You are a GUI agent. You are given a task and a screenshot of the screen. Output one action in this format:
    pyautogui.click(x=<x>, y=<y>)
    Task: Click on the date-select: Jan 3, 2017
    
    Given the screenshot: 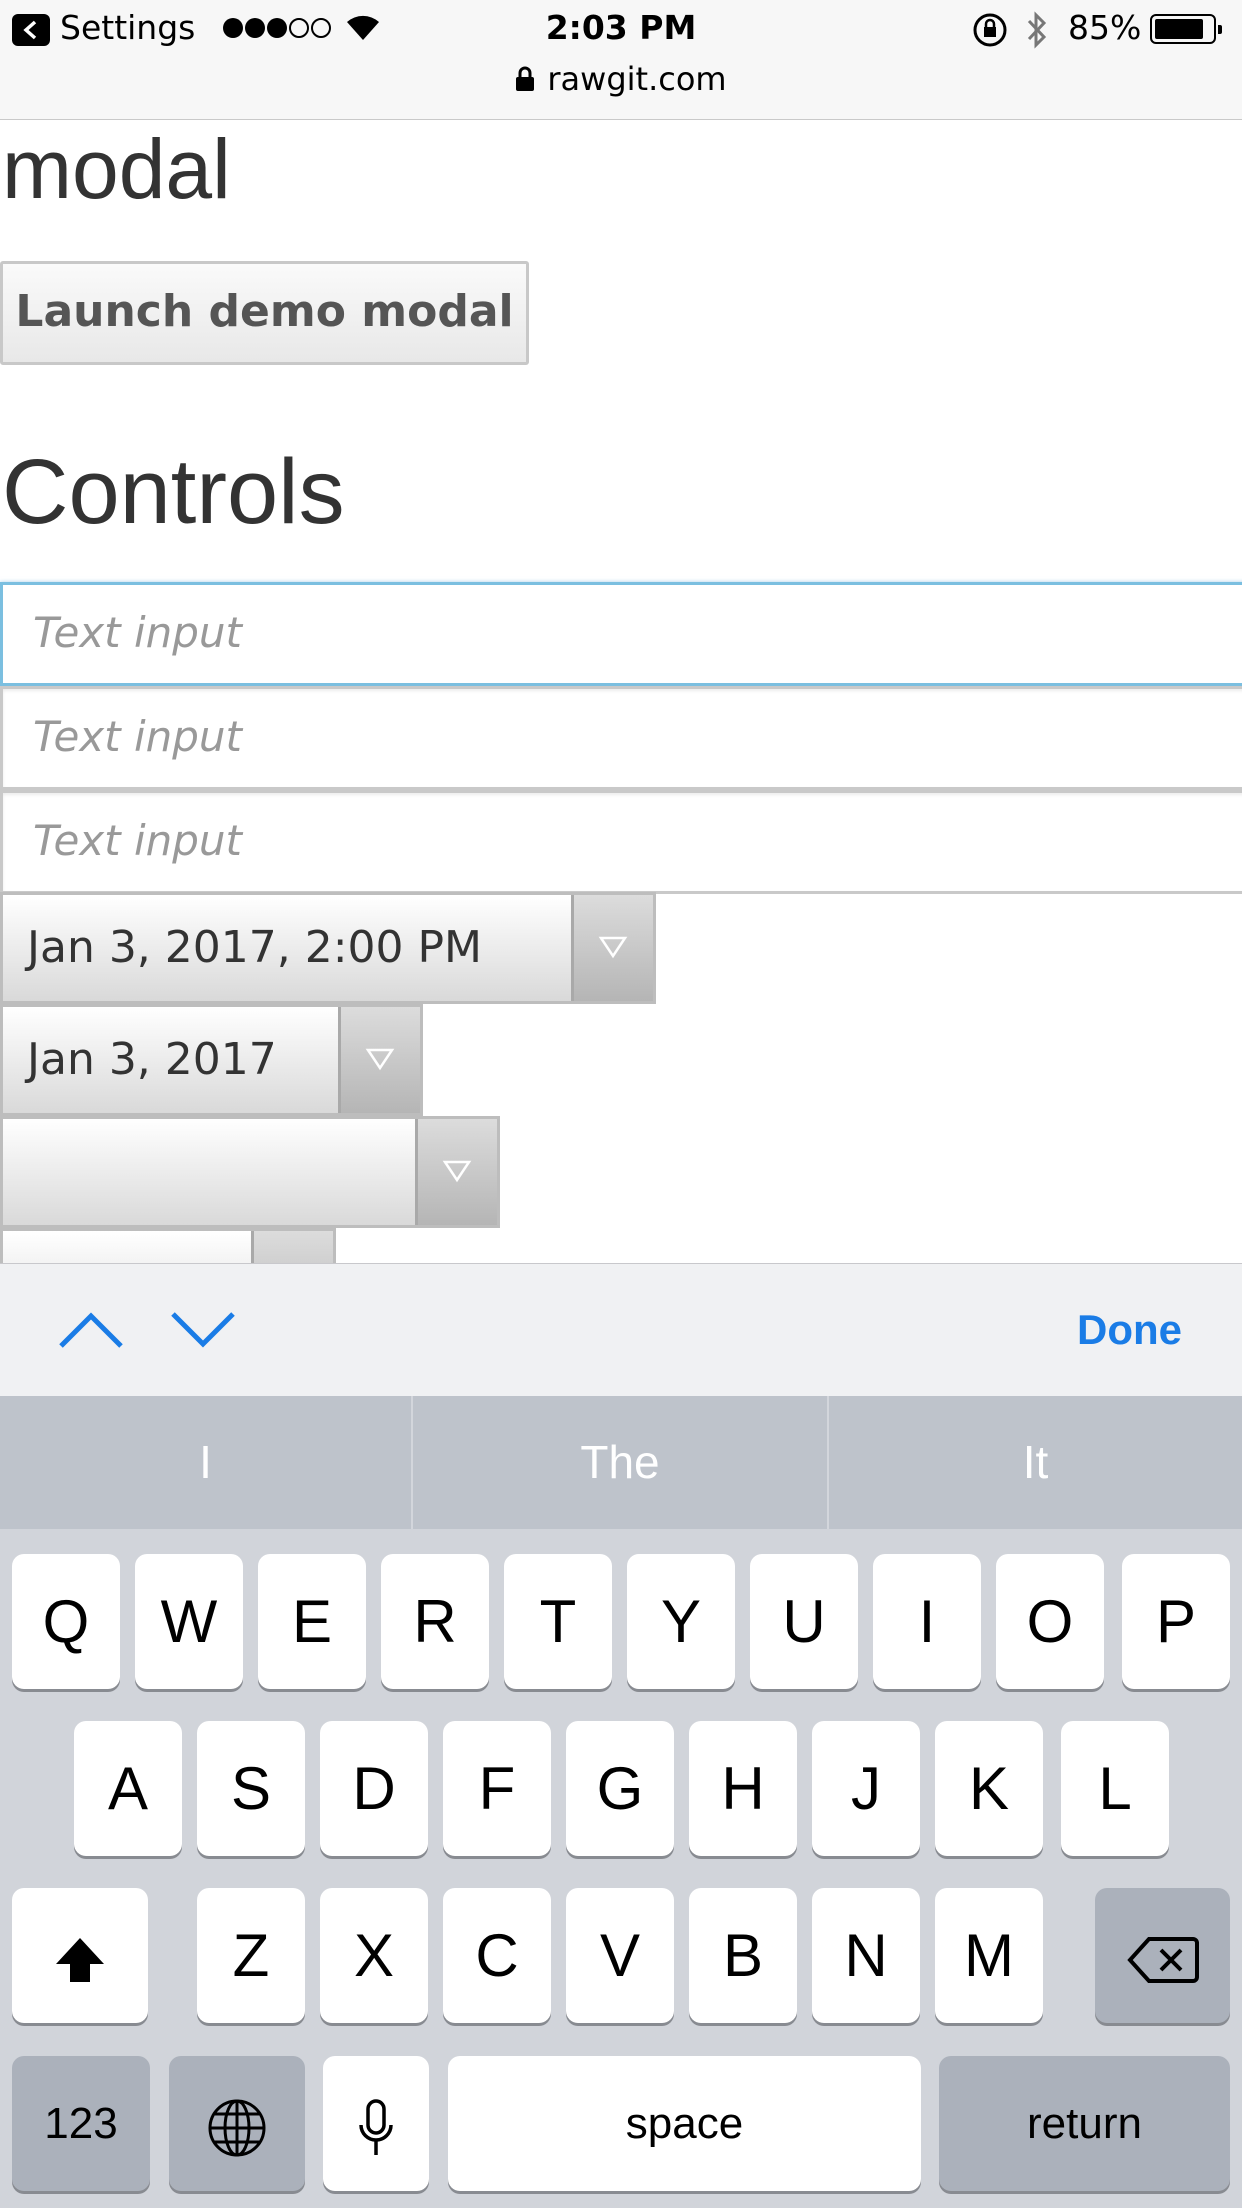 What is the action you would take?
    pyautogui.click(x=211, y=1060)
    